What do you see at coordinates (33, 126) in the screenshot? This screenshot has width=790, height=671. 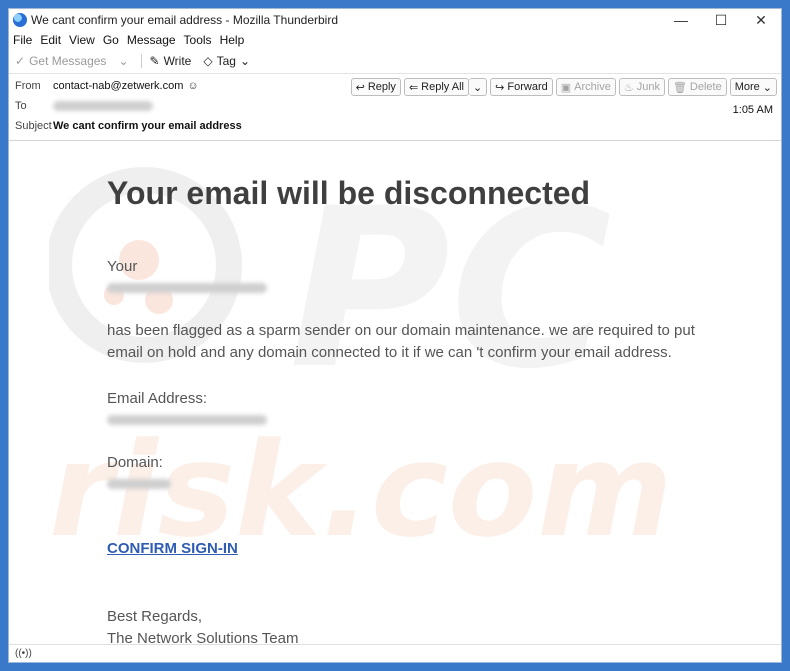 I see `subject-label: Subject` at bounding box center [33, 126].